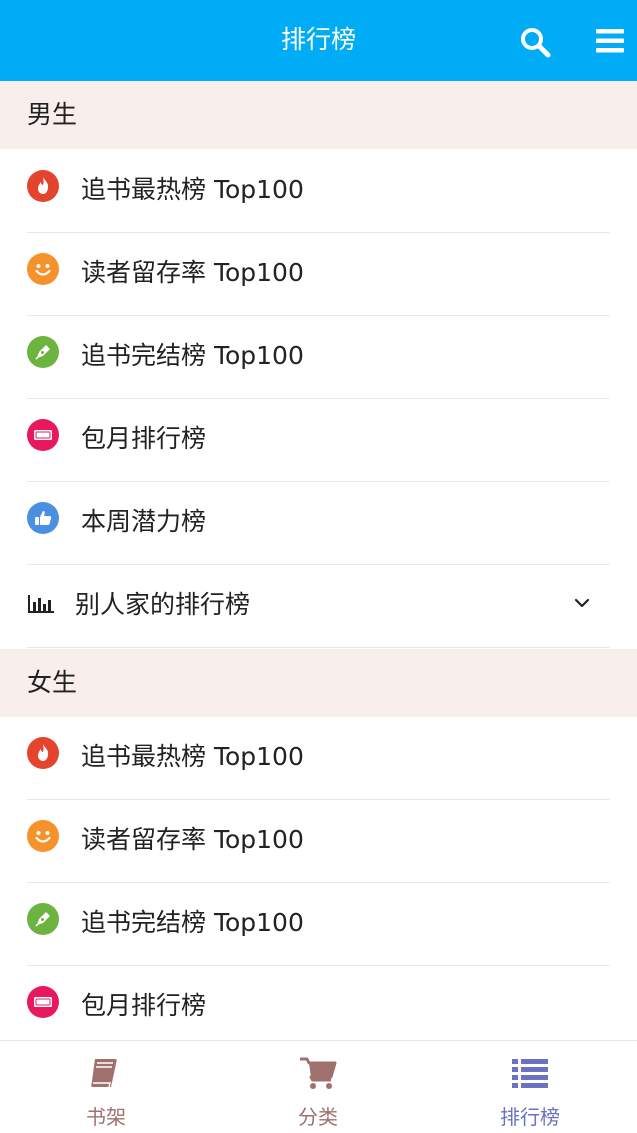 The image size is (637, 1133). What do you see at coordinates (530, 1073) in the screenshot?
I see `list-icon` at bounding box center [530, 1073].